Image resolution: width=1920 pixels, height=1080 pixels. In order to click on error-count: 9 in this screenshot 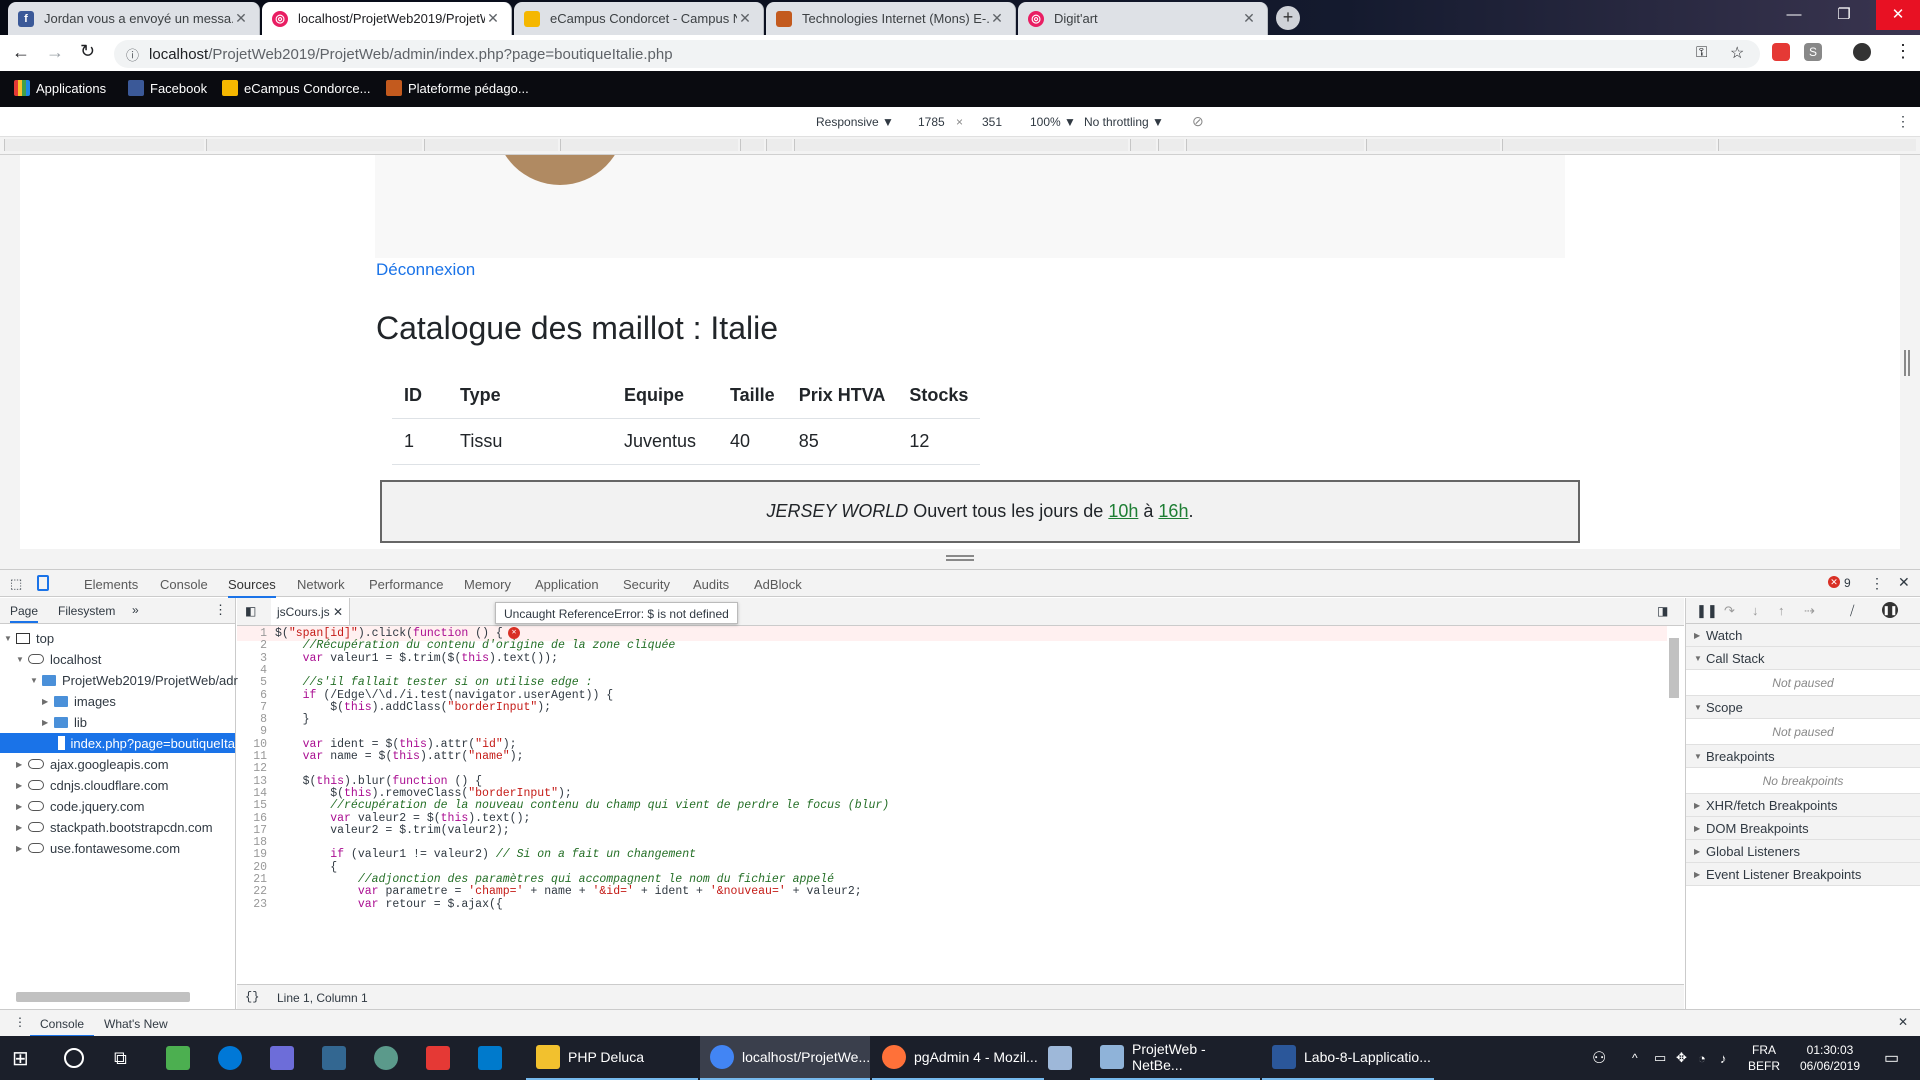, I will do `click(1847, 583)`.